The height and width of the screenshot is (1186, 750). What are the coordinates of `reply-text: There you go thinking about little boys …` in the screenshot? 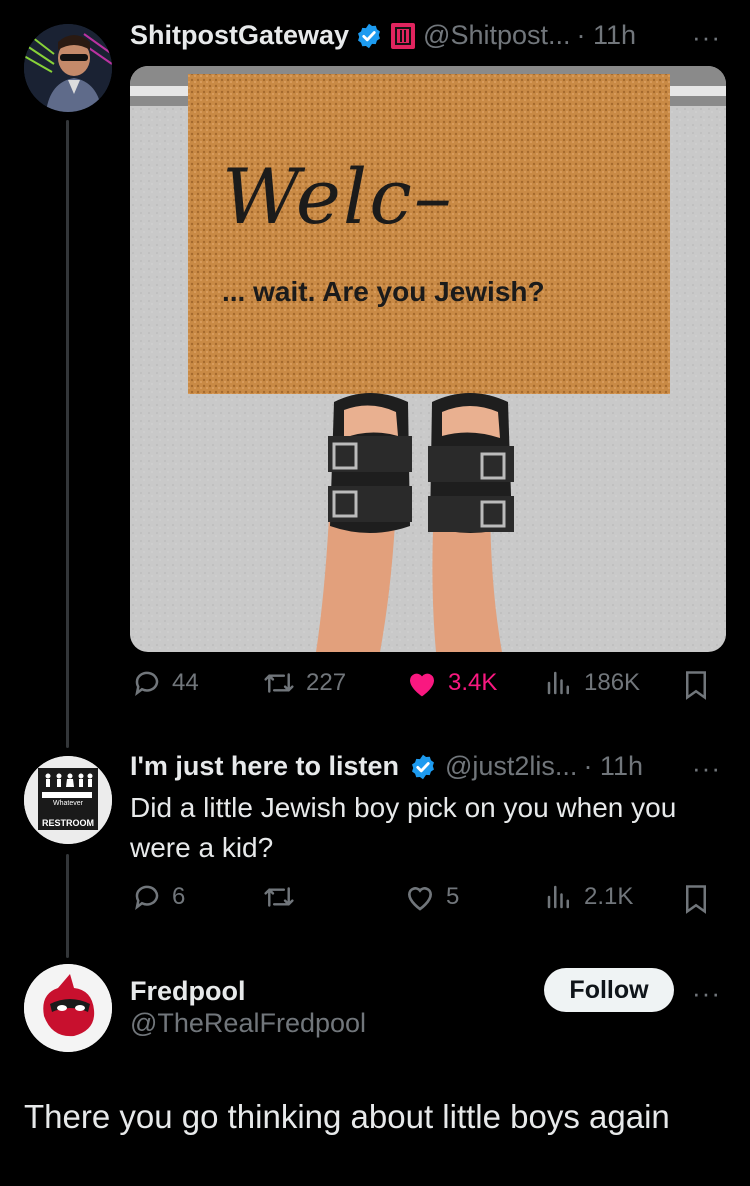 It's located at (347, 1116).